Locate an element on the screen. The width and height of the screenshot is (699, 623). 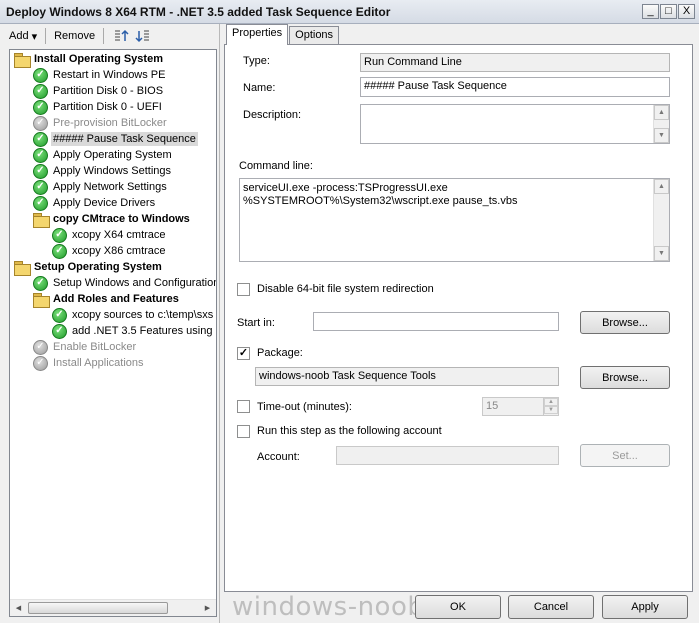
tree-item-label: ##### Pause Task Sequence is located at coordinates (124, 139).